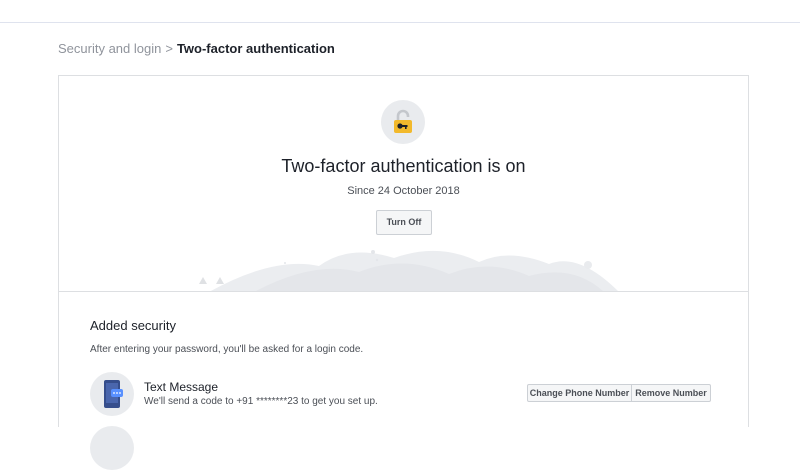 This screenshot has width=800, height=470. I want to click on breadcrumb-current: Two-factor authentication, so click(255, 48).